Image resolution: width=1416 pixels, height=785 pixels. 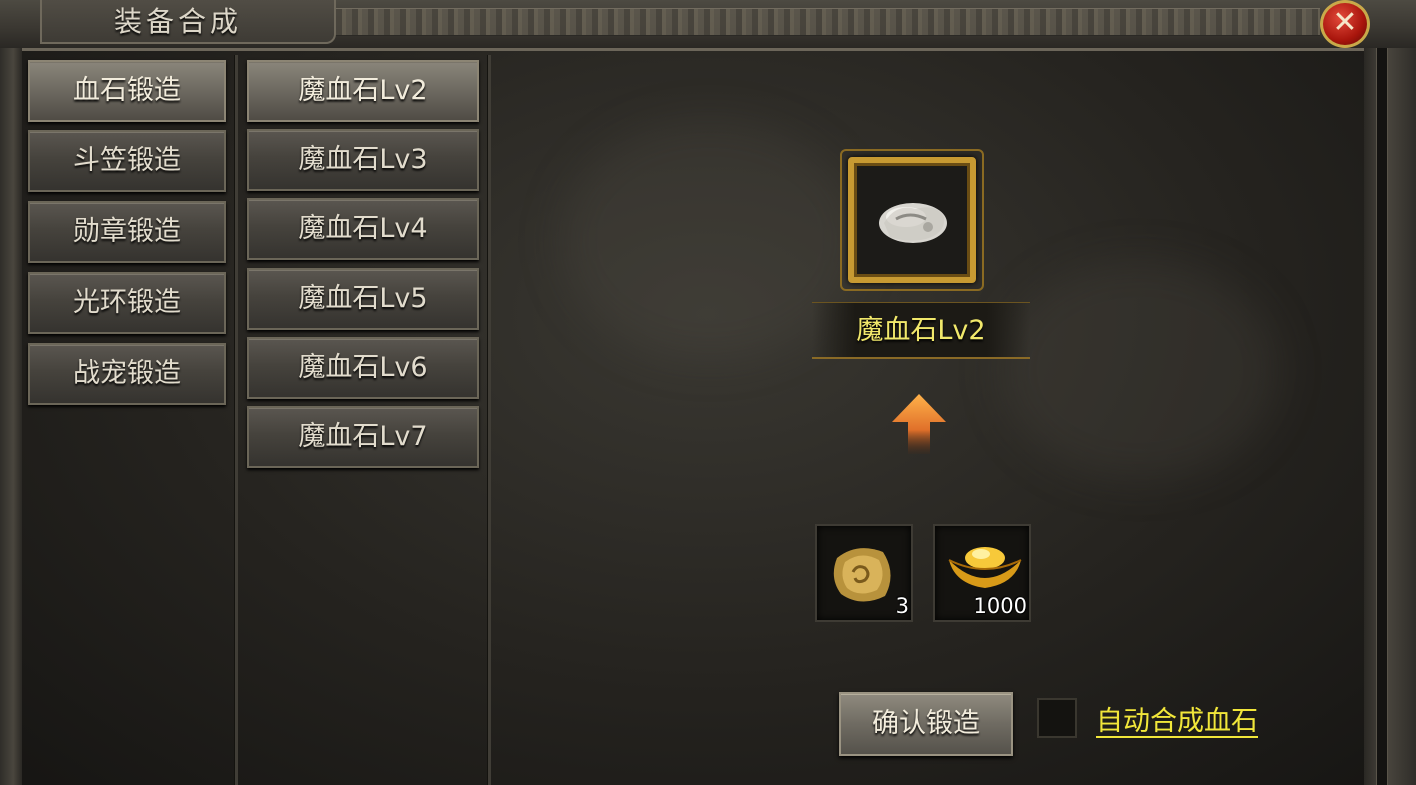 I want to click on ore-stone-icon, so click(x=862, y=575).